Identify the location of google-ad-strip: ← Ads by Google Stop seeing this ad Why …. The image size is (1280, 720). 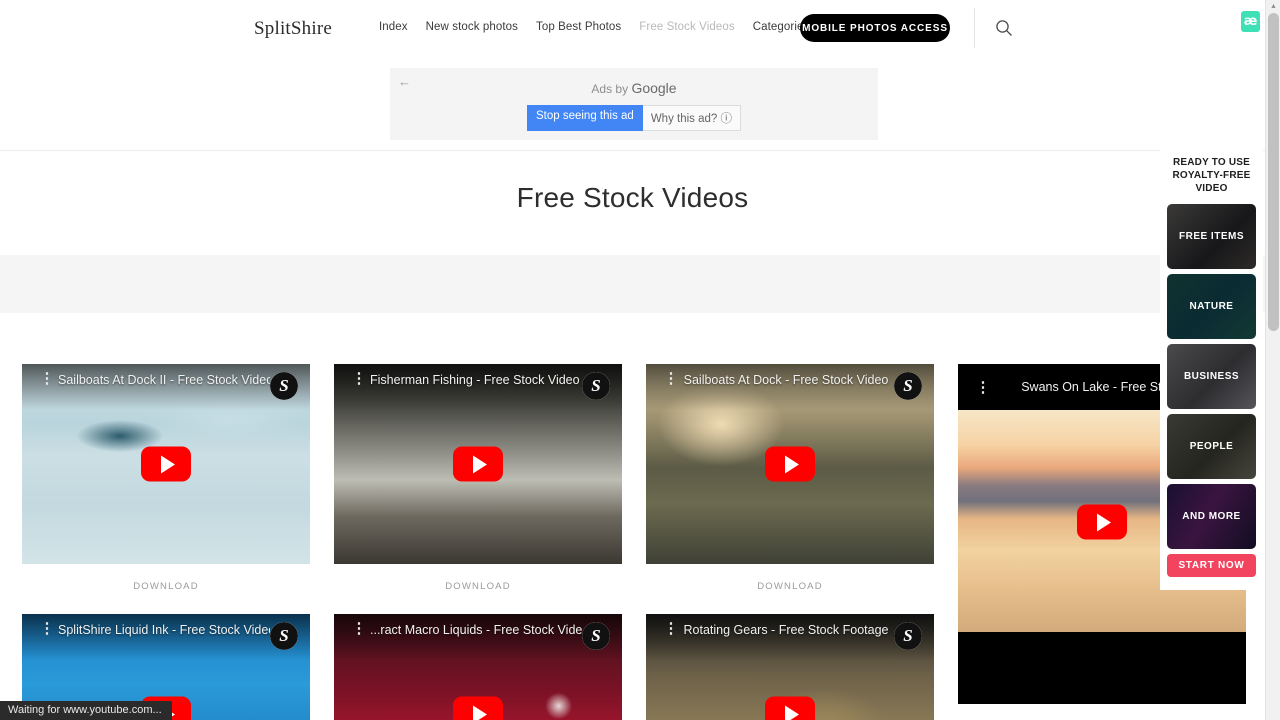
(634, 104).